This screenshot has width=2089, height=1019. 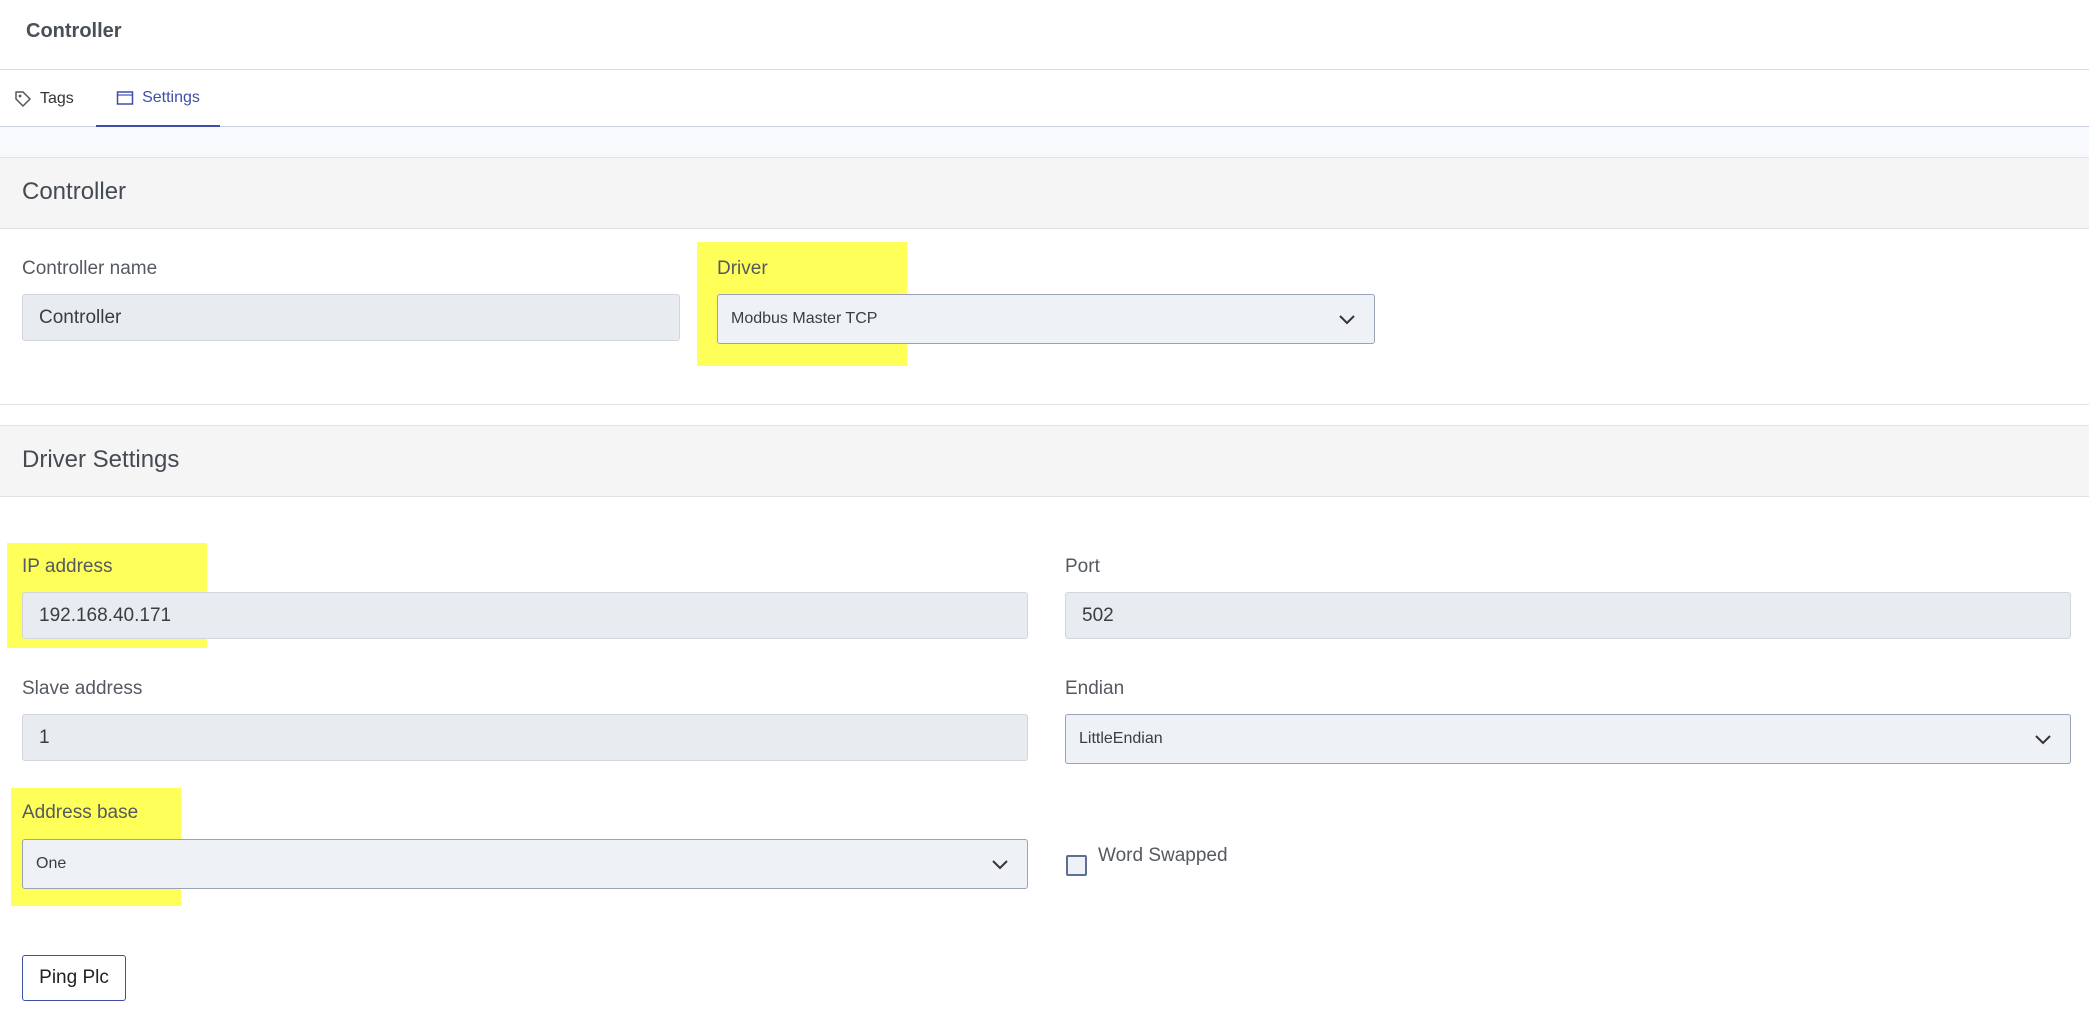 I want to click on driver-settings-header: Driver Settings, so click(x=1044, y=461).